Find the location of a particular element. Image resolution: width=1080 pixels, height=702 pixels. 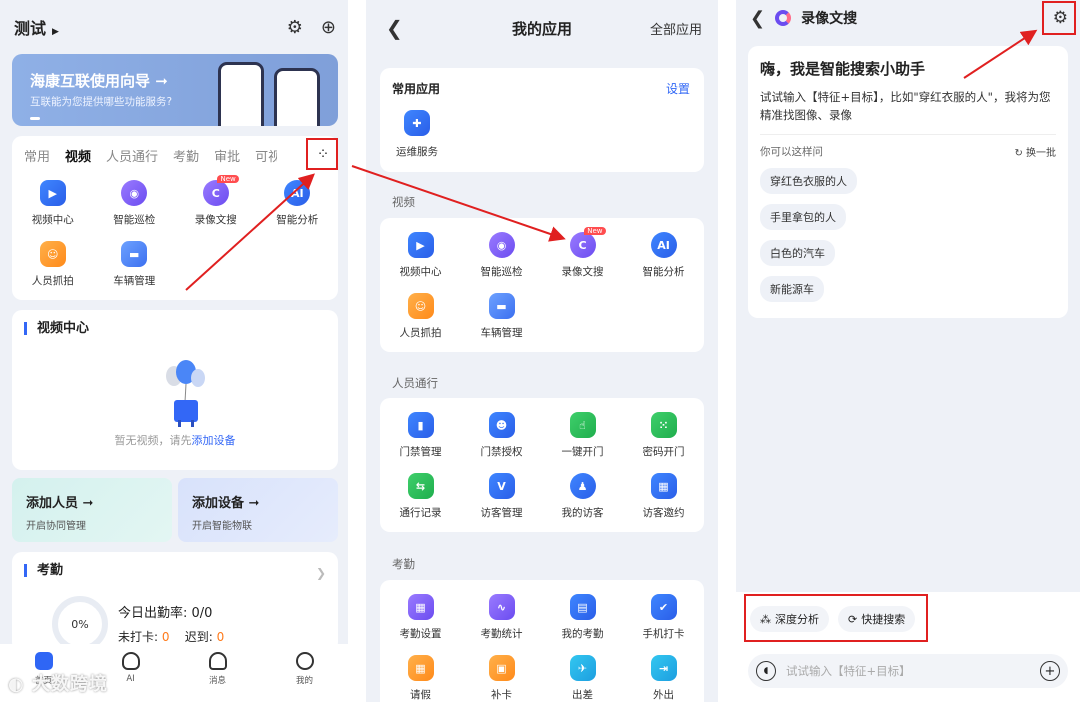

app-attendance-settings: ▦ 考勤设置 is located at coordinates (420, 617).